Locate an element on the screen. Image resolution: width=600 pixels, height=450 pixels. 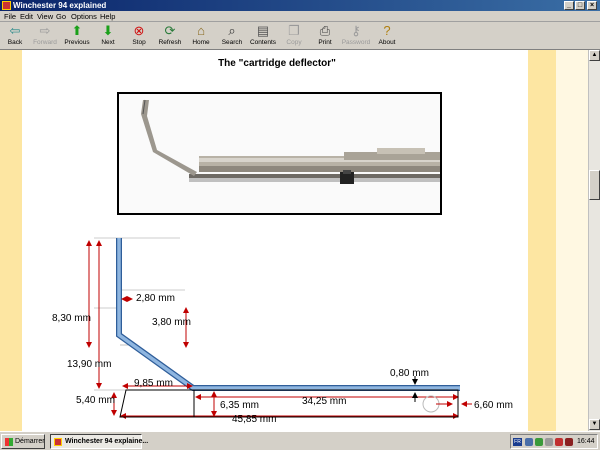
refresh-icon: ⟳ is located at coordinates (170, 30).